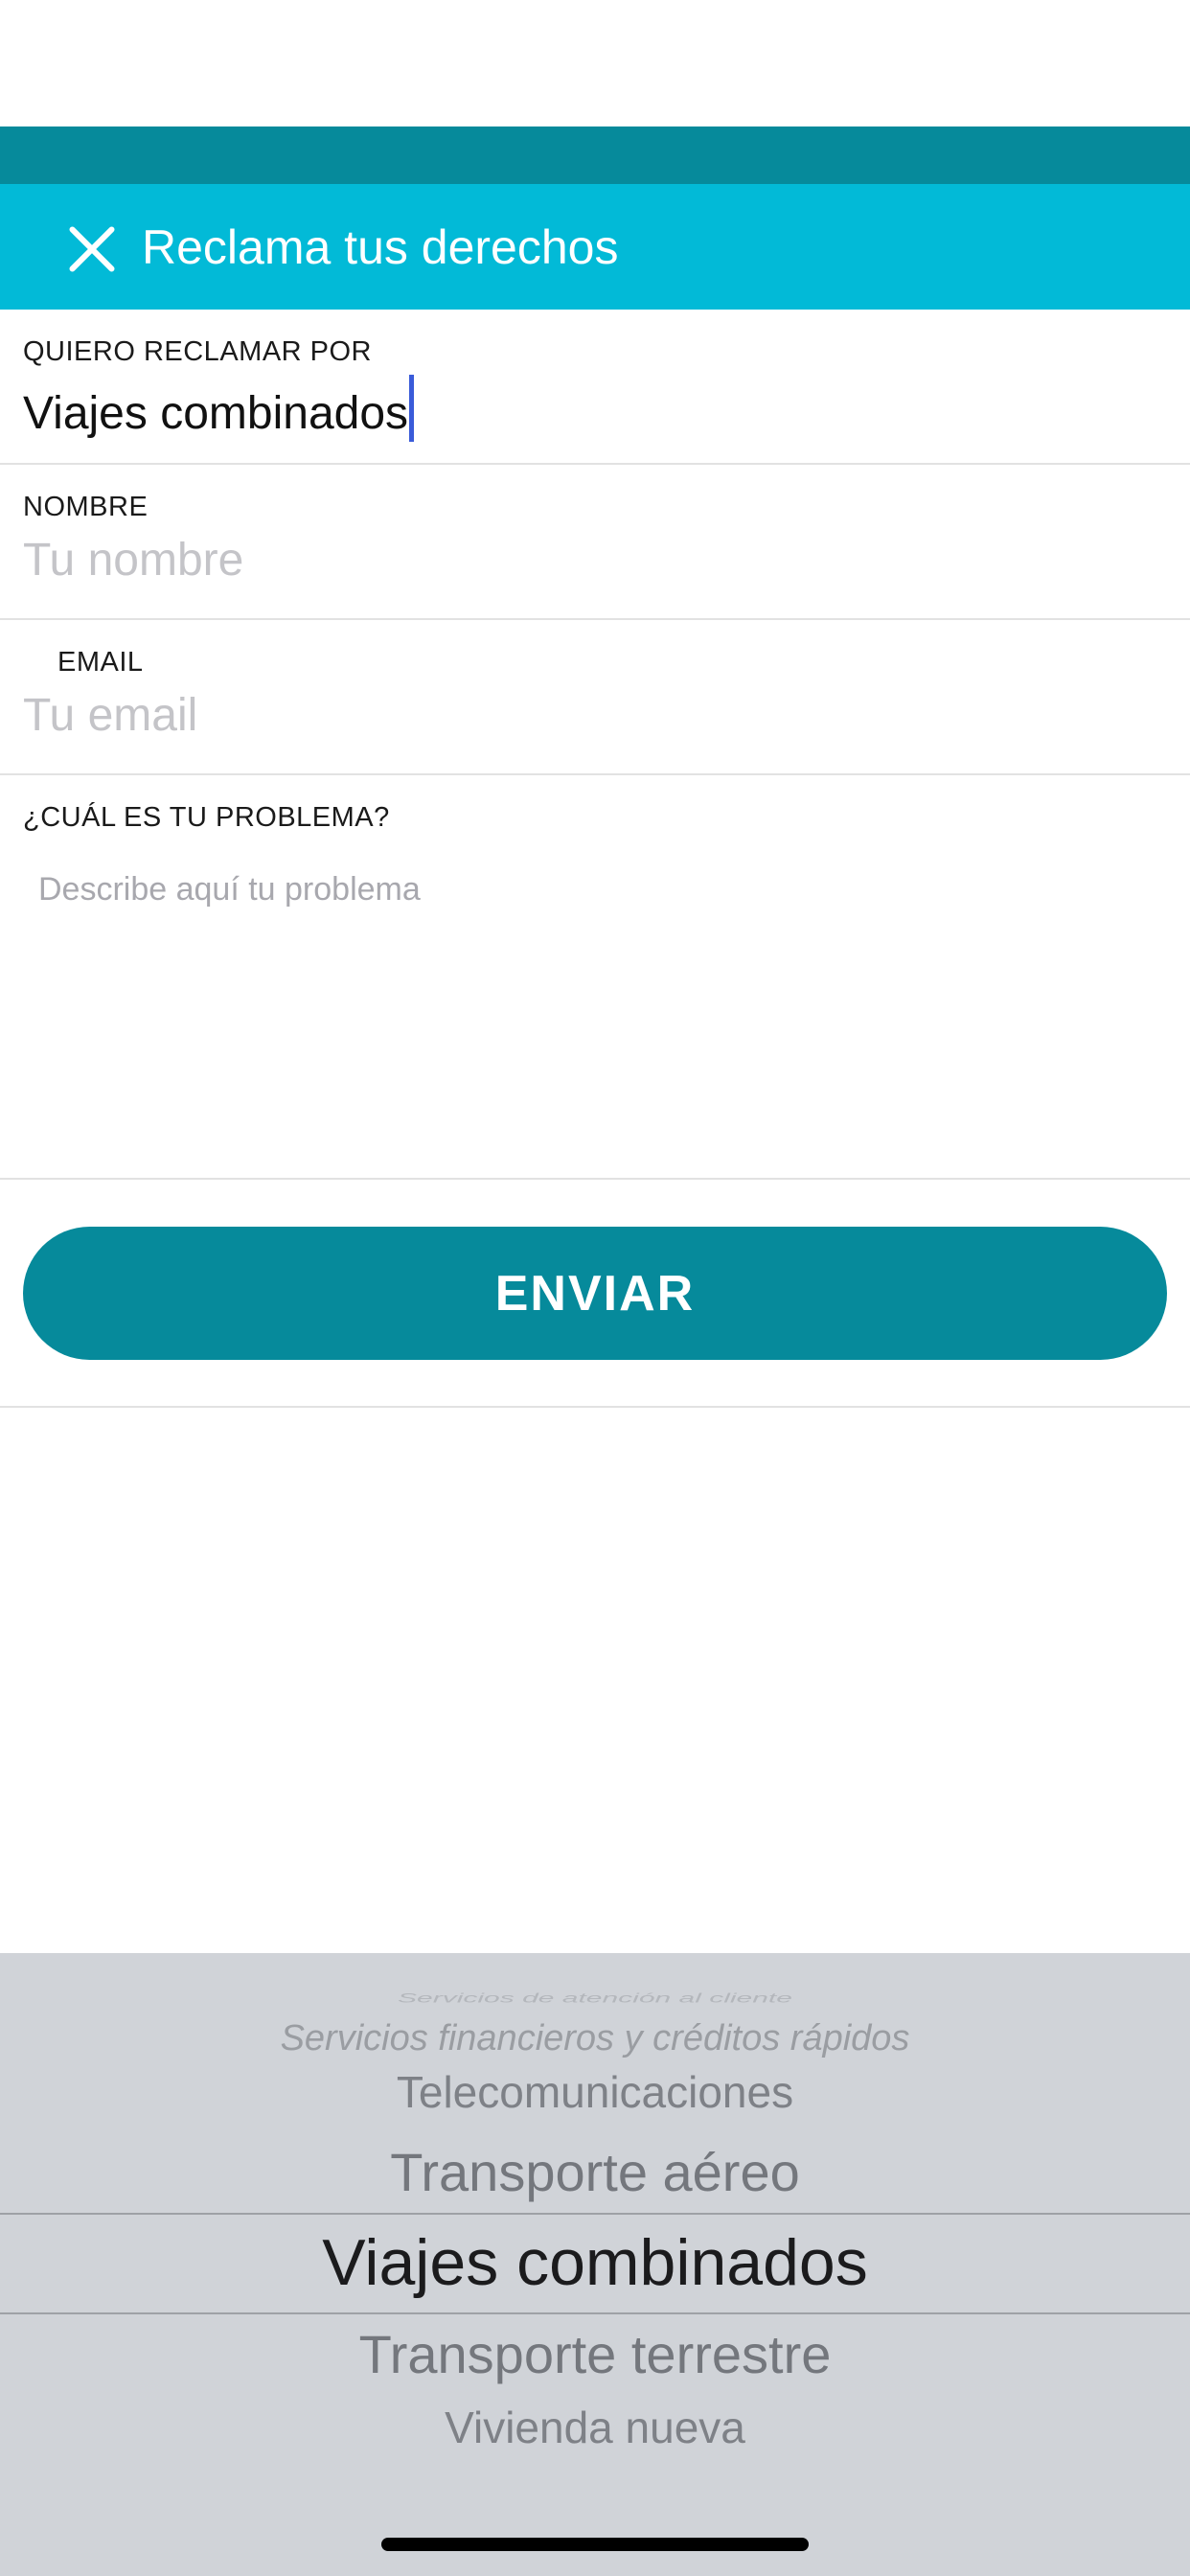 Image resolution: width=1190 pixels, height=2576 pixels. What do you see at coordinates (595, 1293) in the screenshot?
I see `send-button: ENVIAR` at bounding box center [595, 1293].